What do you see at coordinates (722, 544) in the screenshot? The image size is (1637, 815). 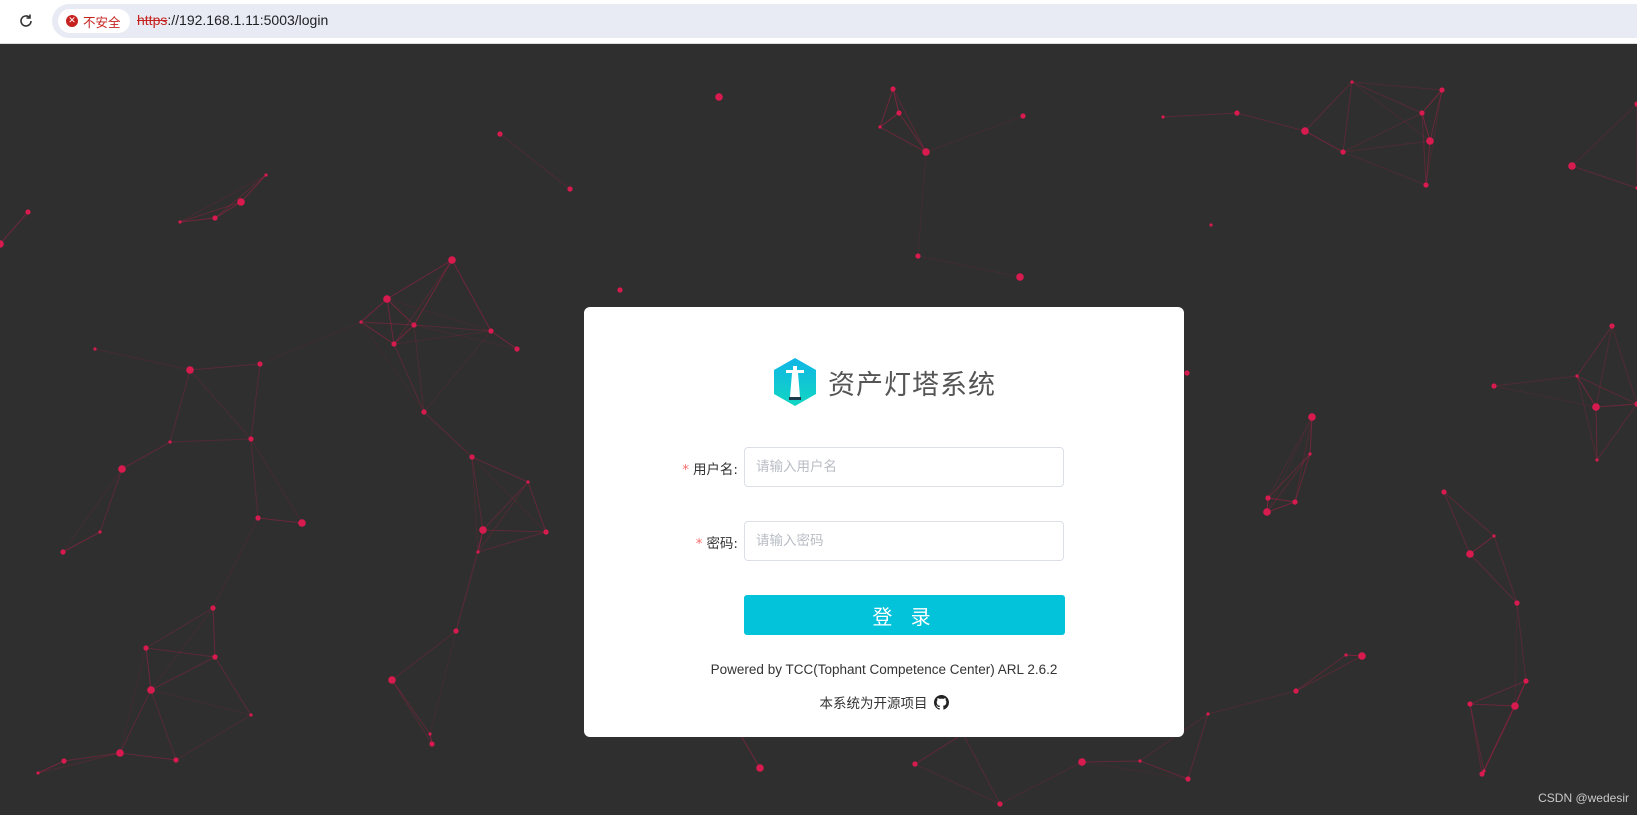 I see `password-label-text: 密码:` at bounding box center [722, 544].